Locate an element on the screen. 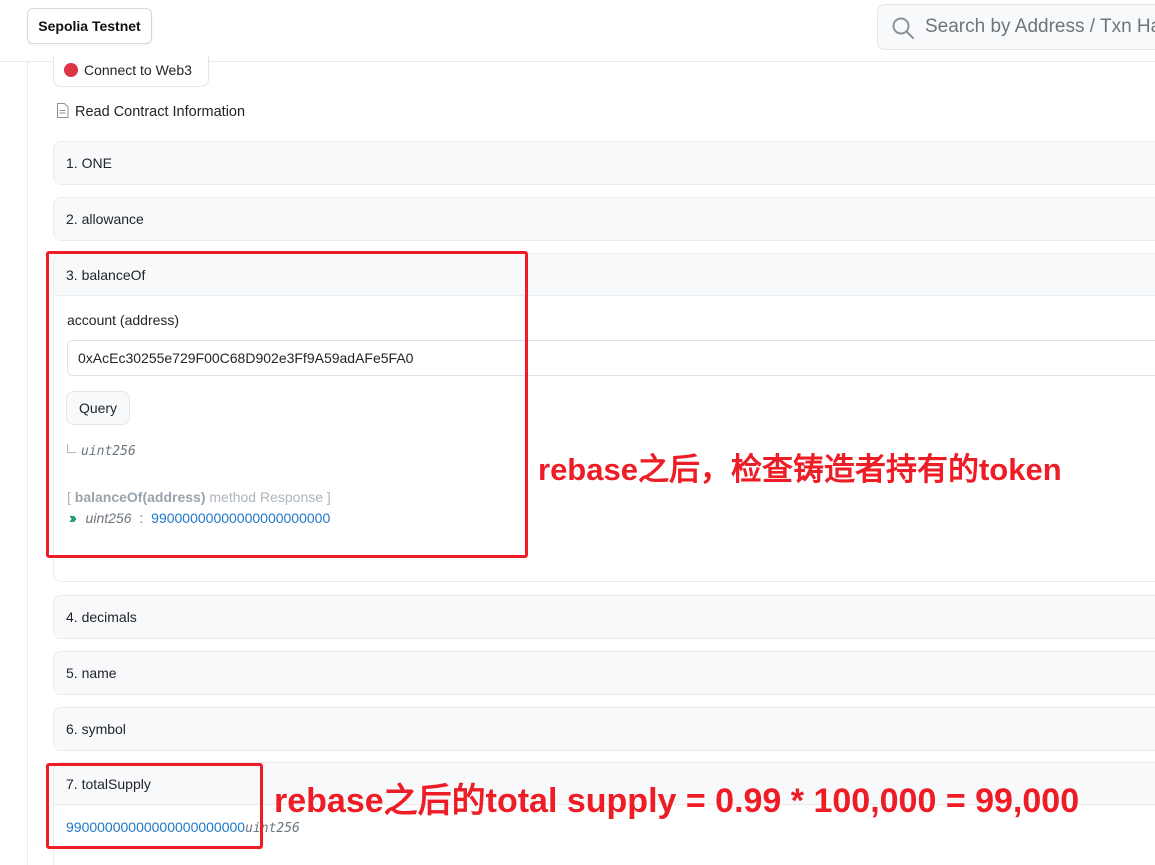 The image size is (1155, 865). function-header-name: 5. name is located at coordinates (604, 673).